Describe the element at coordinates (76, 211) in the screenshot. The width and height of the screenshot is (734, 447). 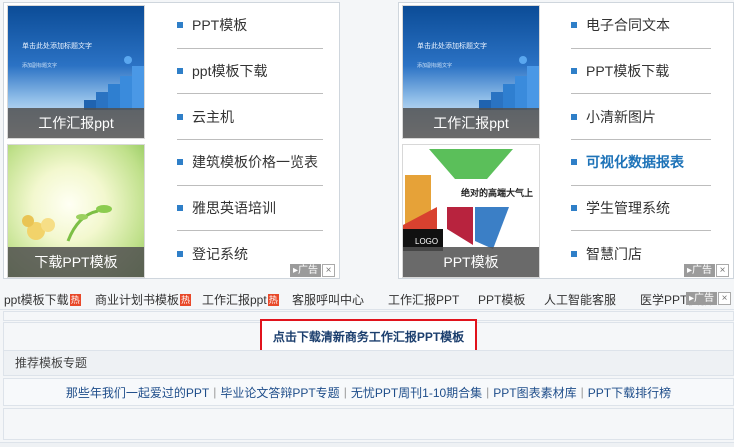
I see `thumbnail-download-ppt: 下载PPT模板` at that location.